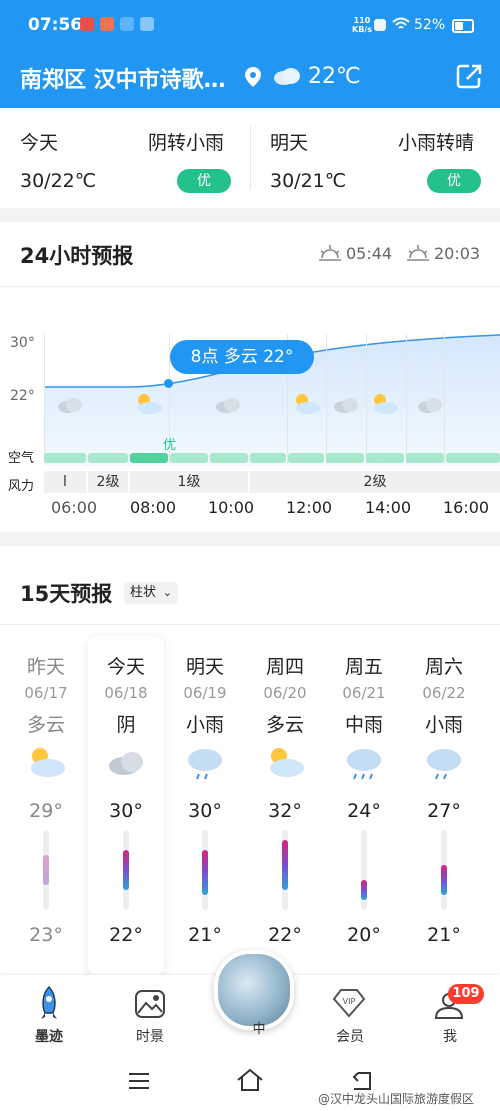 The image size is (500, 1111). What do you see at coordinates (364, 935) in the screenshot?
I see `day-low-temp: 20°` at bounding box center [364, 935].